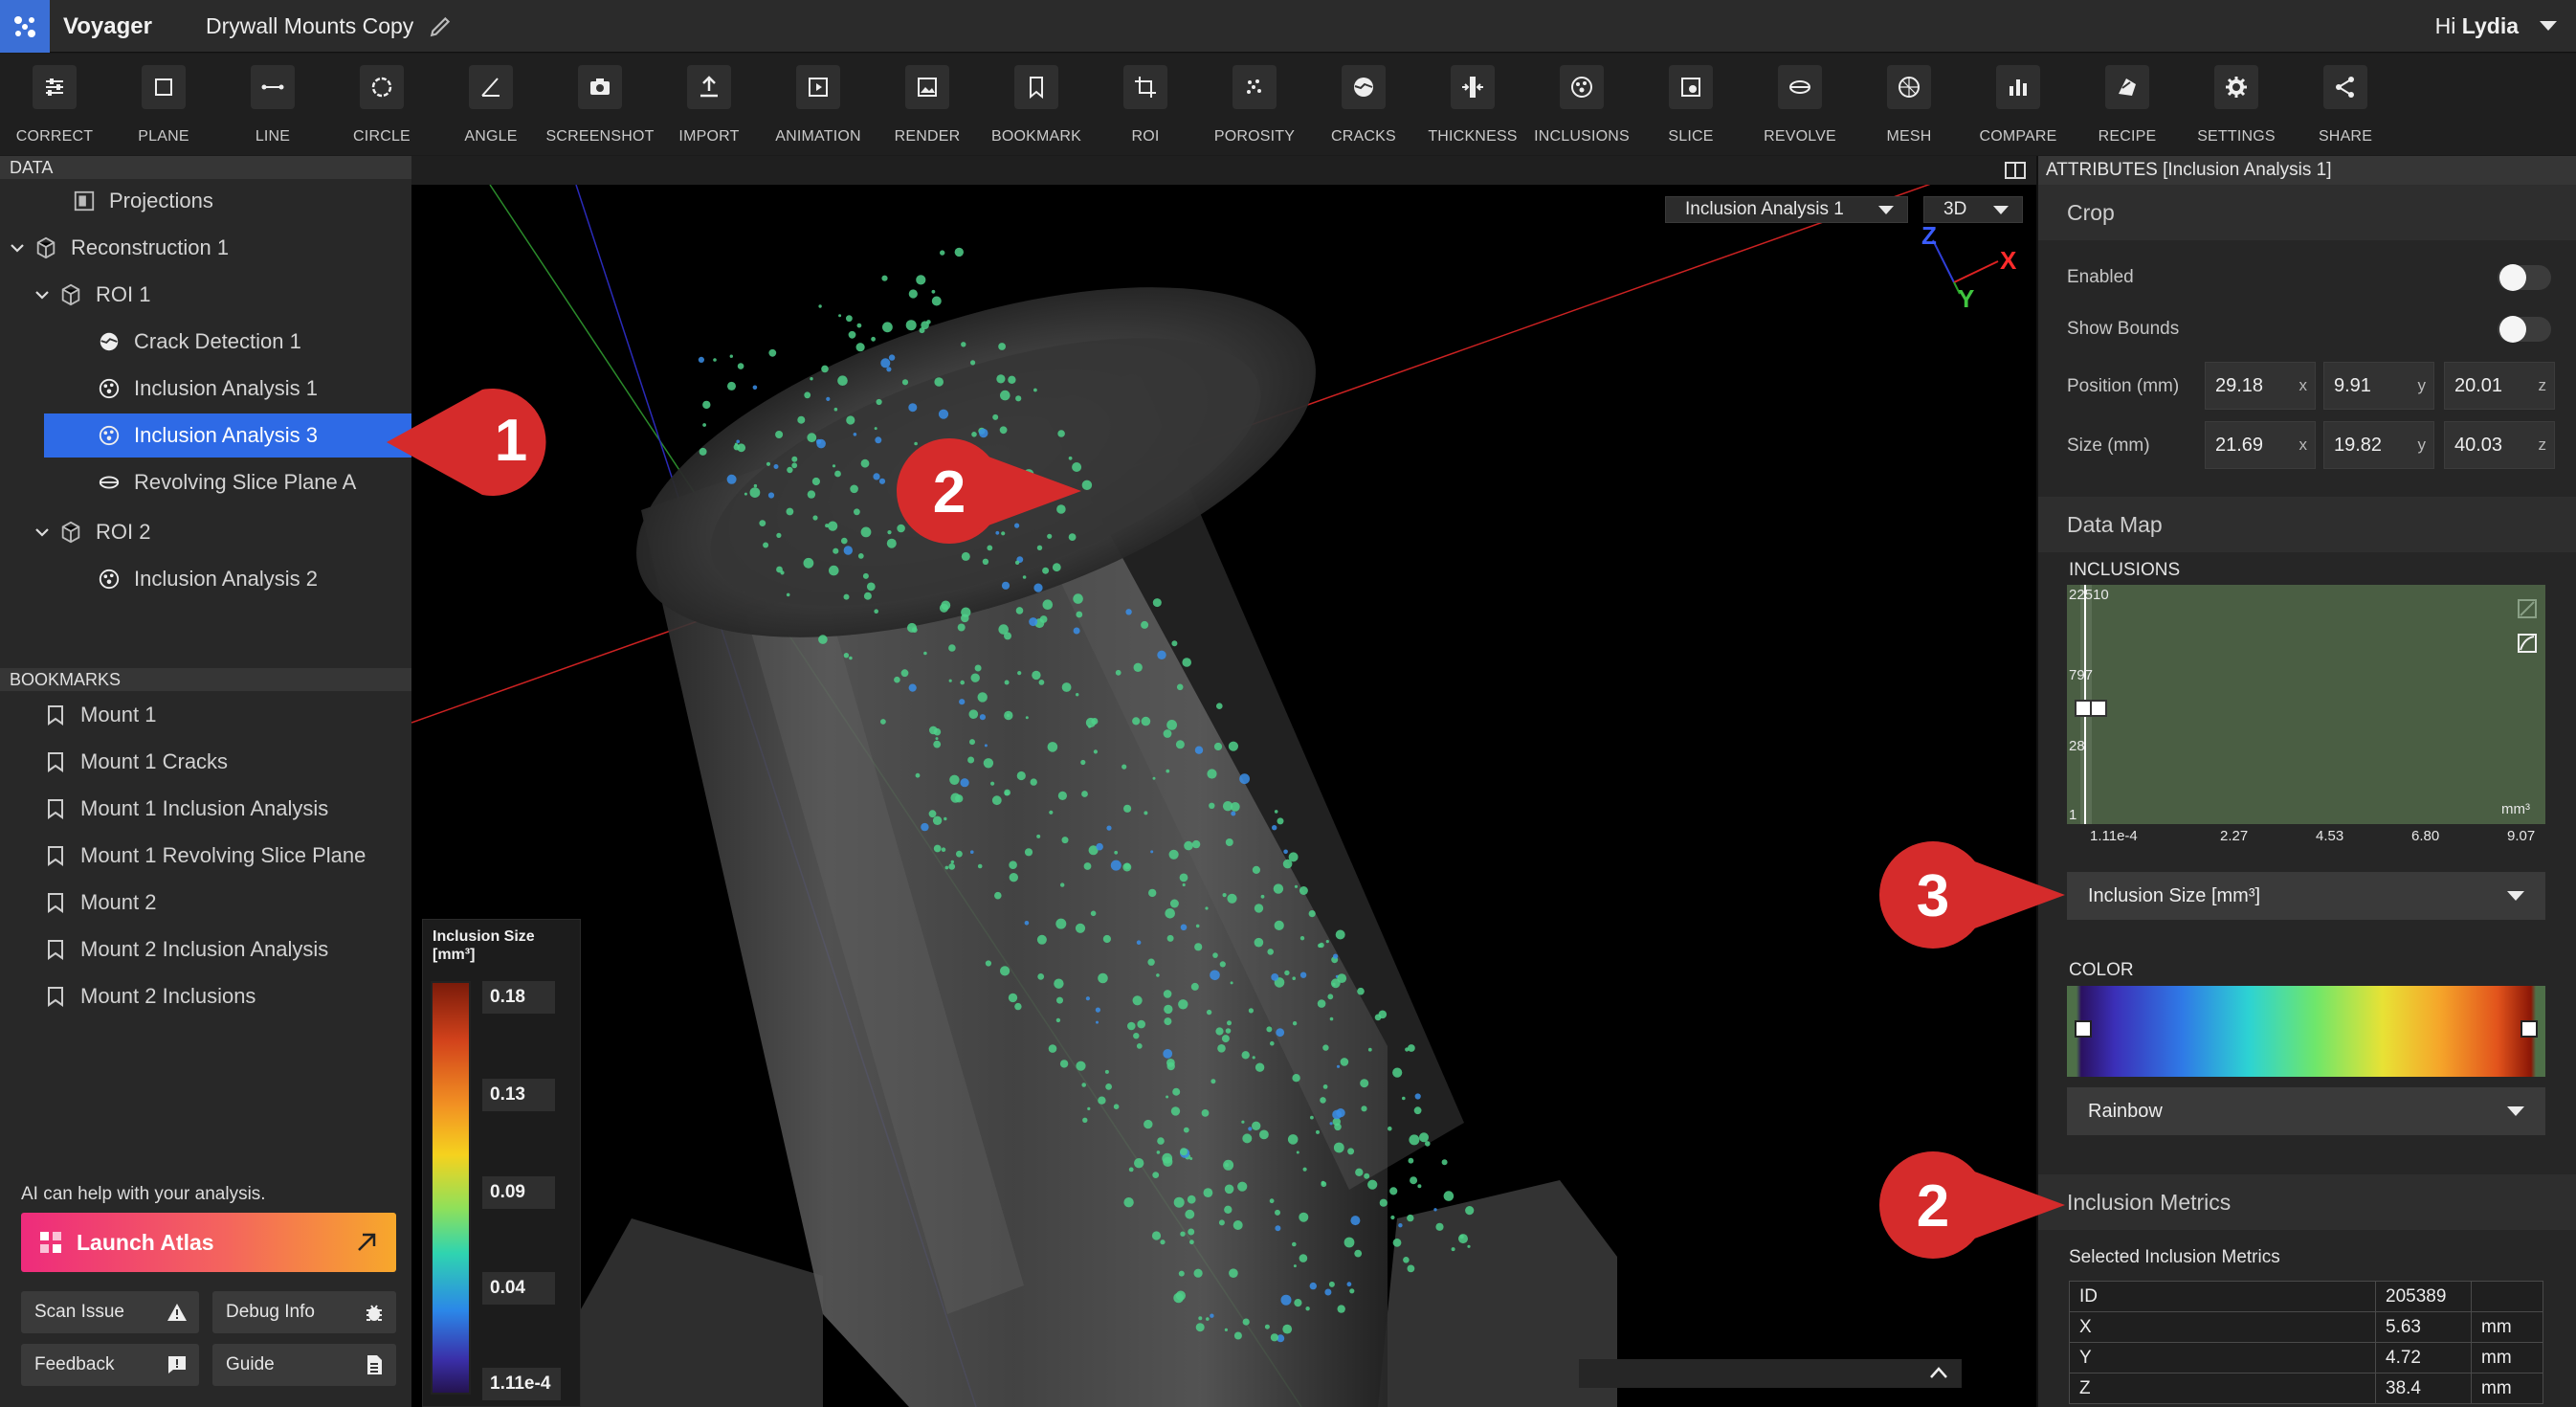  Describe the element at coordinates (101, 903) in the screenshot. I see `bookmark-item: Mount 2` at that location.